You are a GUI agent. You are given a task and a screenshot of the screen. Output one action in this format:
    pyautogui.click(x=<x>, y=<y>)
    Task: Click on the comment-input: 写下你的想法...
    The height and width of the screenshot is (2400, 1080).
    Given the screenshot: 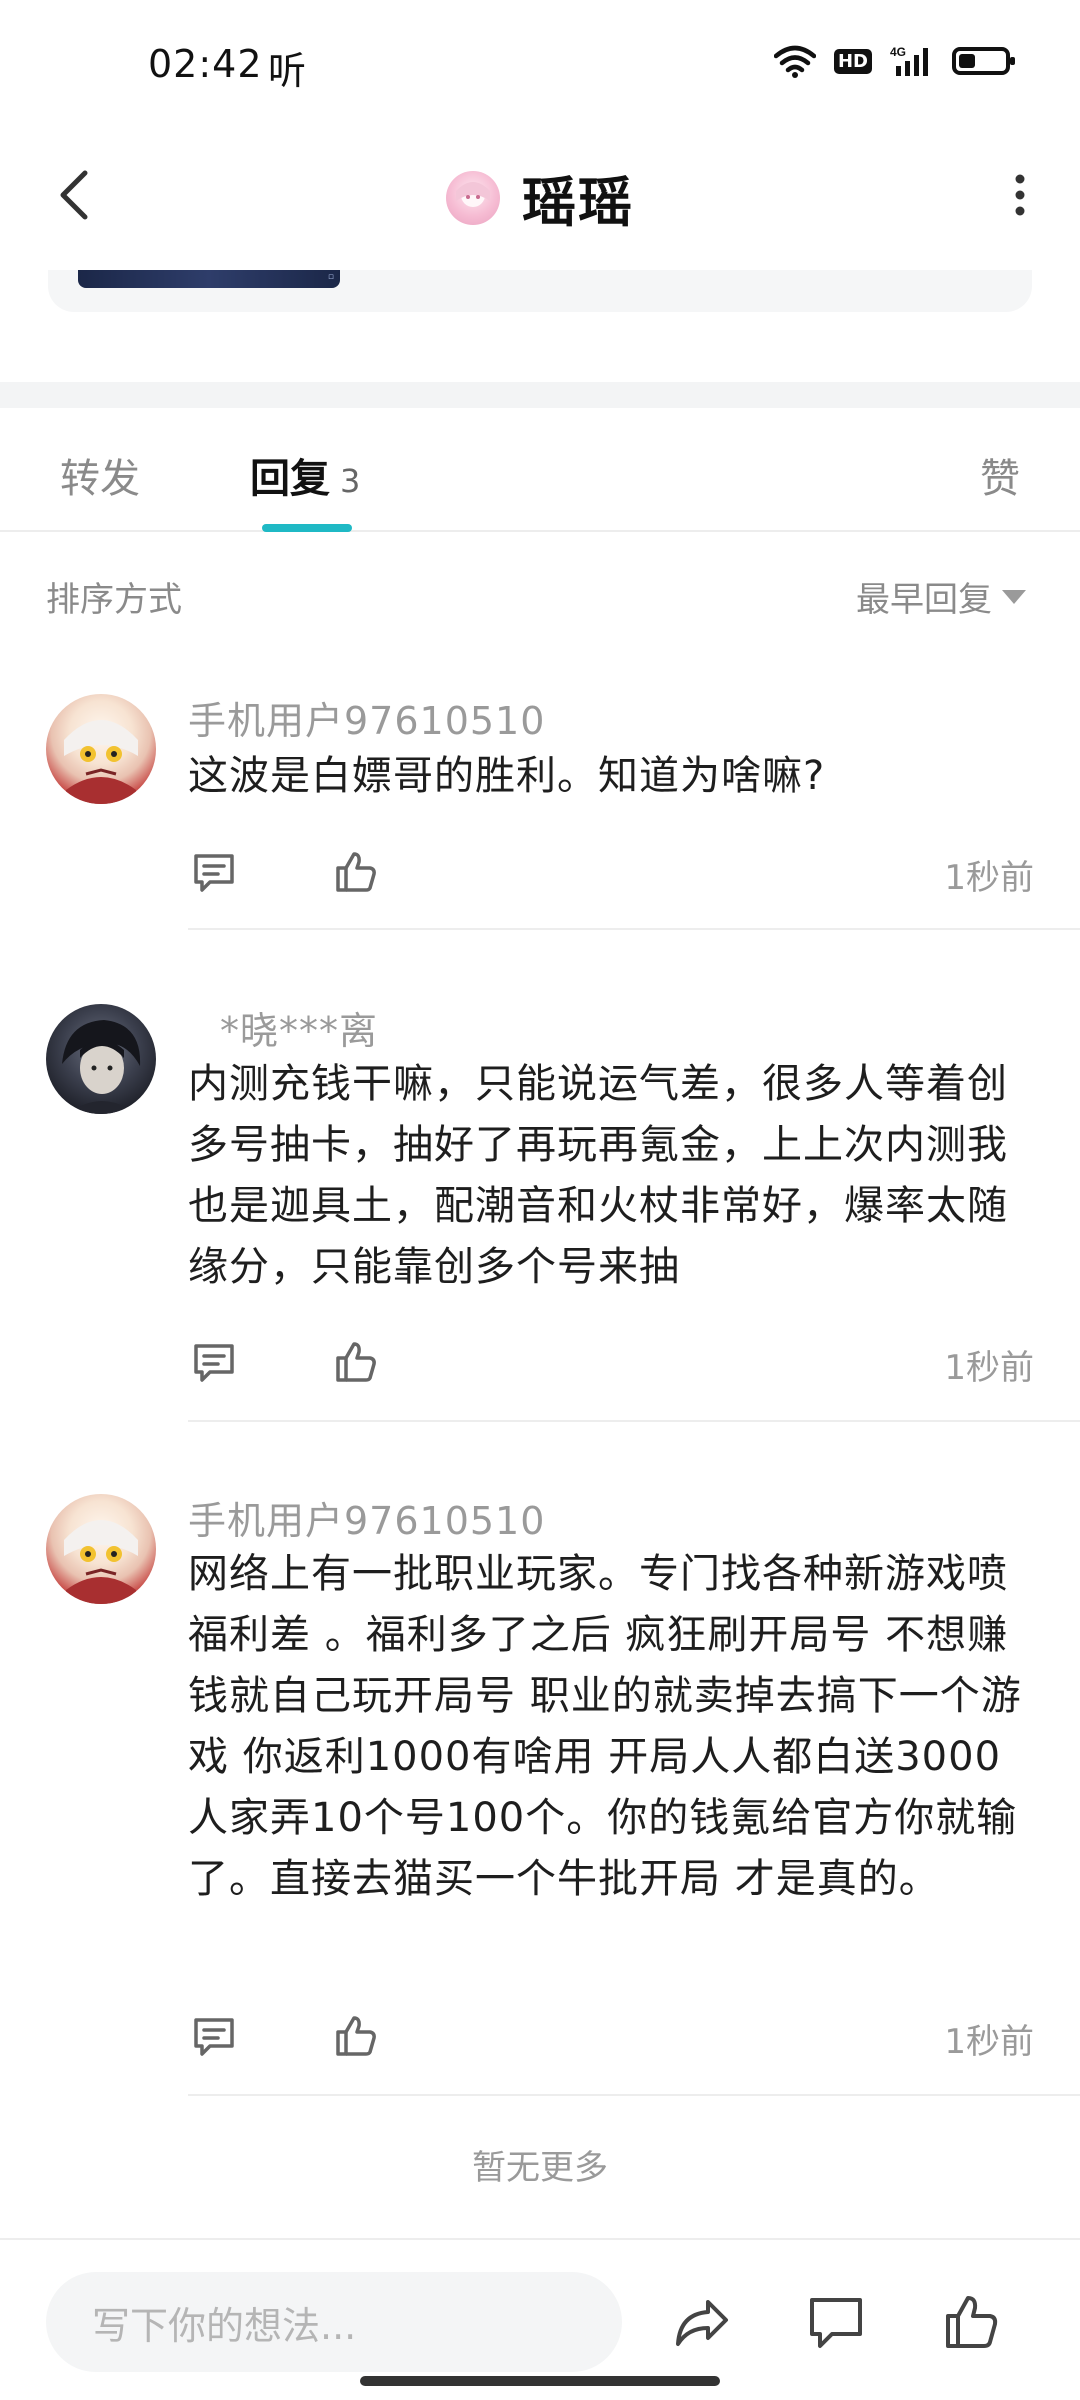 What is the action you would take?
    pyautogui.click(x=334, y=2322)
    